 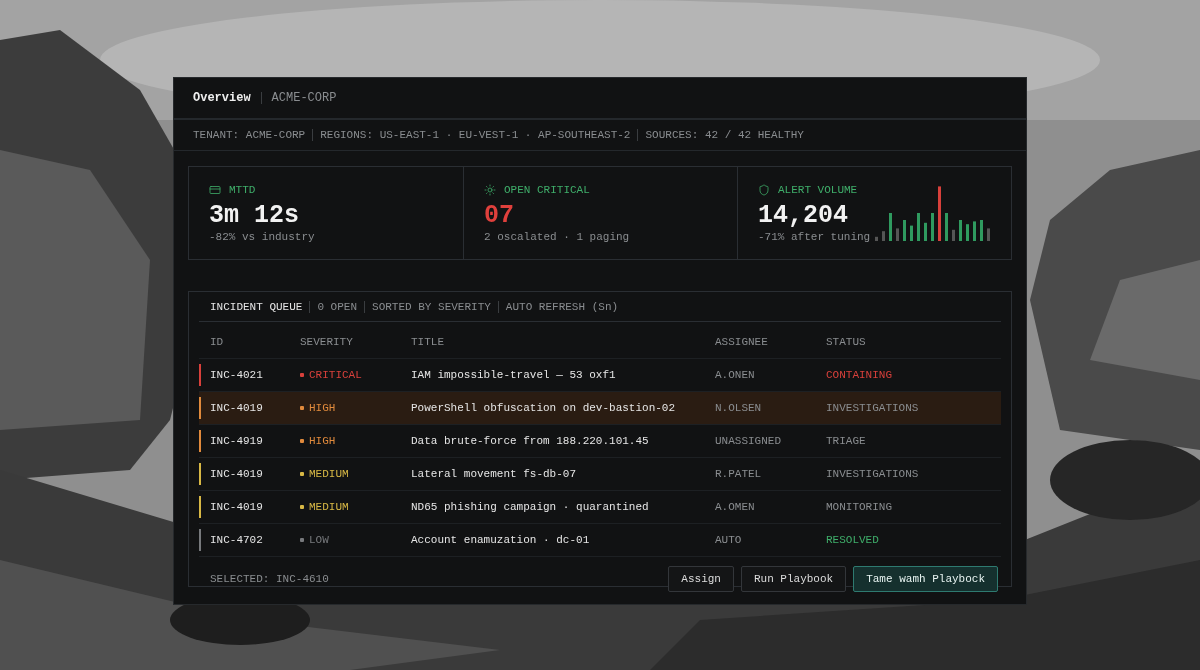 What do you see at coordinates (724, 135) in the screenshot?
I see `meta-info: SOURCES: 42 / 42 HEALTHY` at bounding box center [724, 135].